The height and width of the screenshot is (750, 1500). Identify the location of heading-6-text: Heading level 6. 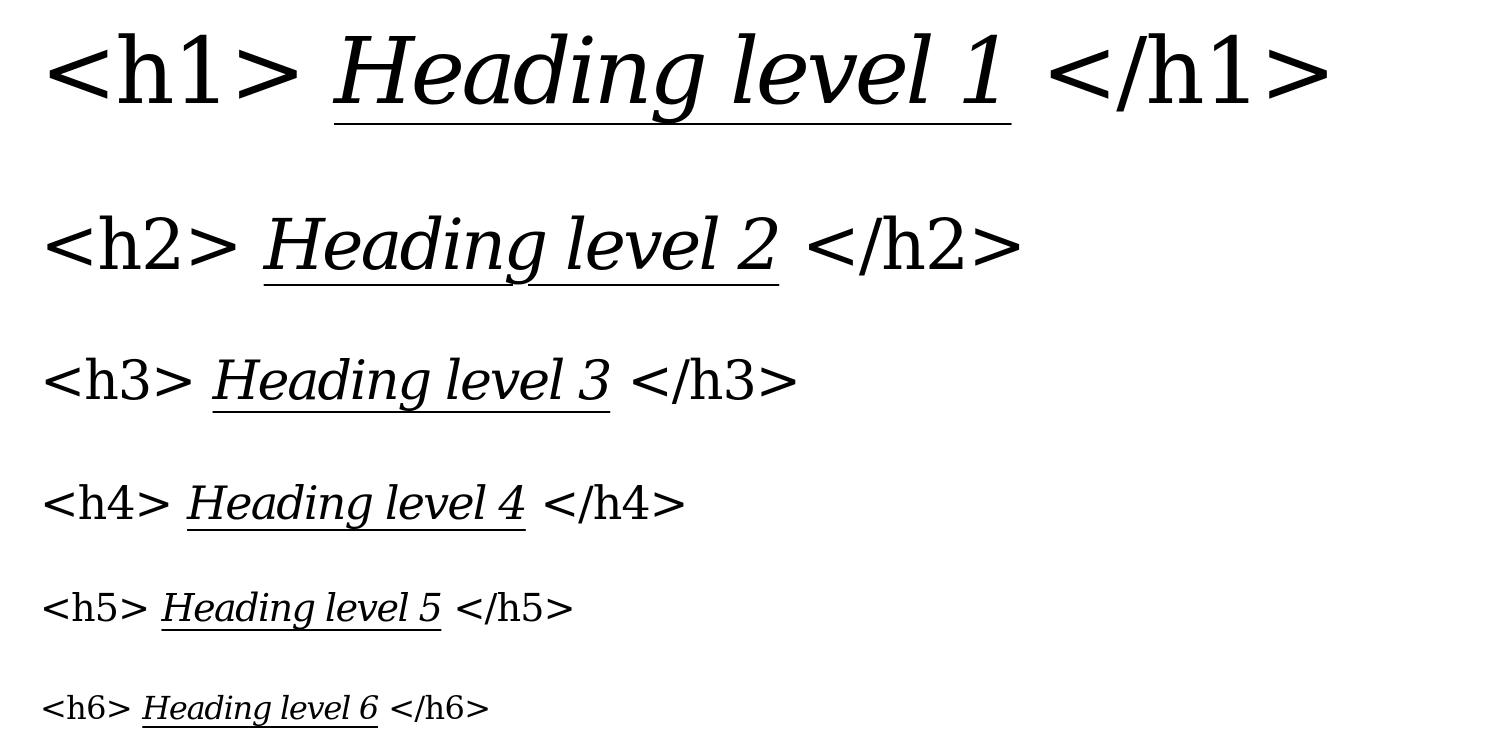
(260, 708).